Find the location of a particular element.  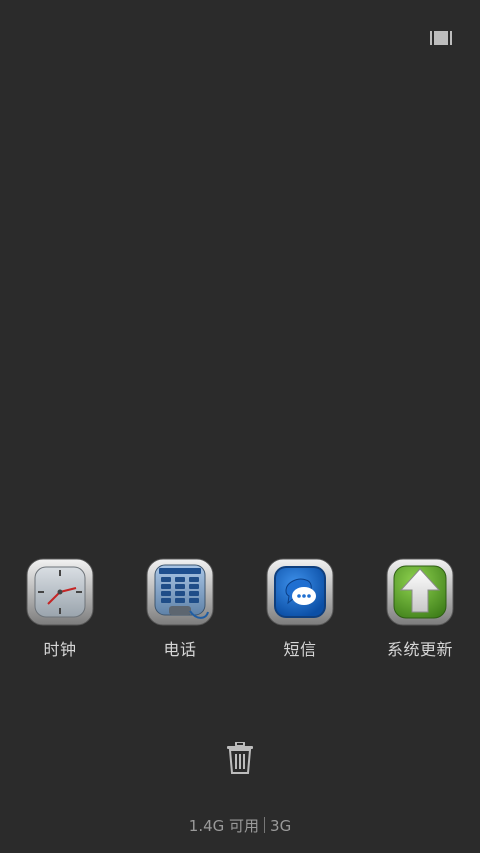

recent-app-messages: 短信 is located at coordinates (300, 613).